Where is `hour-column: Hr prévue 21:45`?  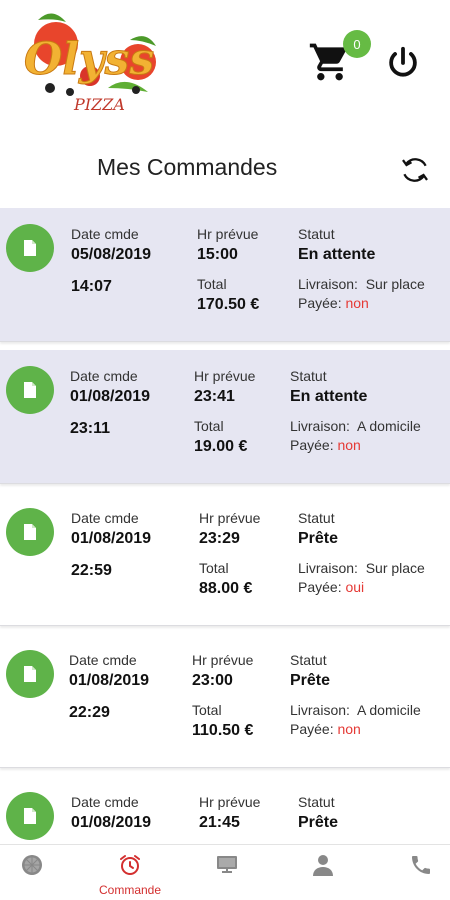
hour-column: Hr prévue 21:45 is located at coordinates (229, 813).